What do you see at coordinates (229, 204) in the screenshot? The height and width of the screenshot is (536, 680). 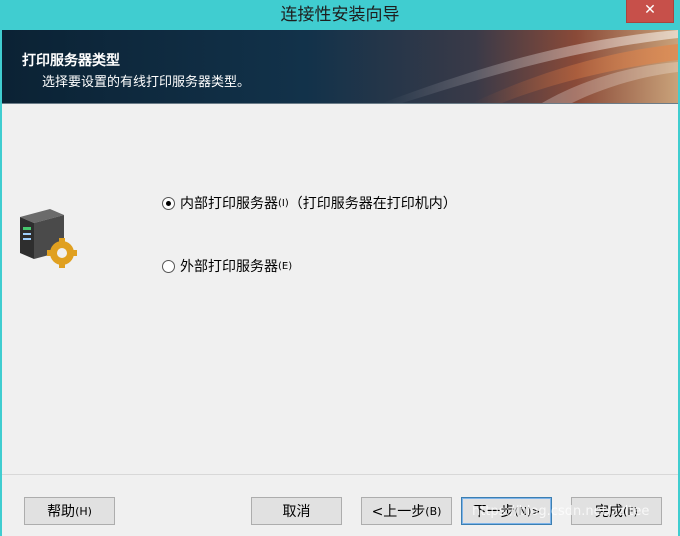 I see `option-internal-label: 内部打印服务器` at bounding box center [229, 204].